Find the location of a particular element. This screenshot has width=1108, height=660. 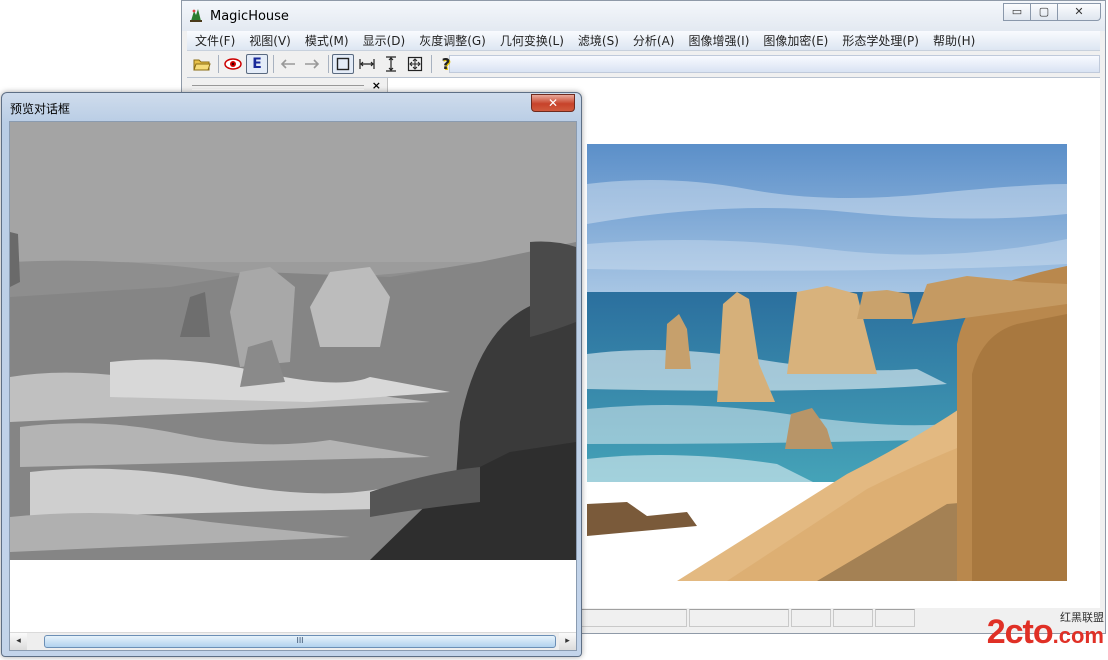

menu-display: 显示(D) is located at coordinates (384, 40).